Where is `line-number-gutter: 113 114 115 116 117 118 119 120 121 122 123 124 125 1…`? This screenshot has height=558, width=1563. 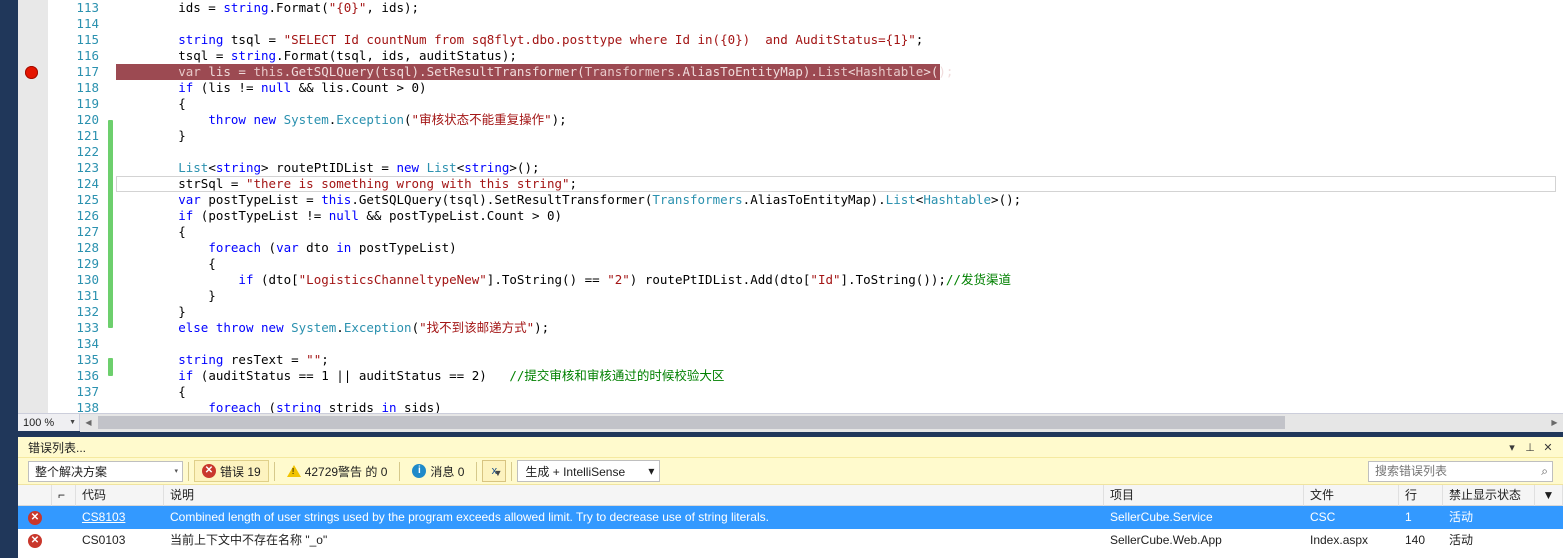
line-number-gutter: 113 114 115 116 117 118 119 120 121 122 123 124 125 1… is located at coordinates (77, 206).